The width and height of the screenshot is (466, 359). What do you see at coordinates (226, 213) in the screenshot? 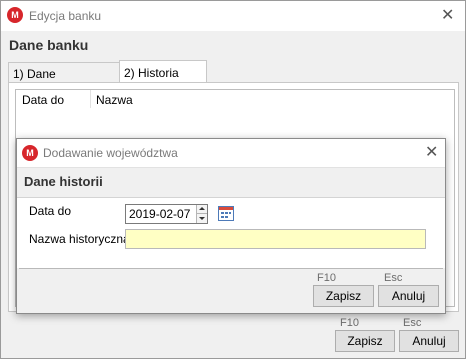
I see `calendar-icon` at bounding box center [226, 213].